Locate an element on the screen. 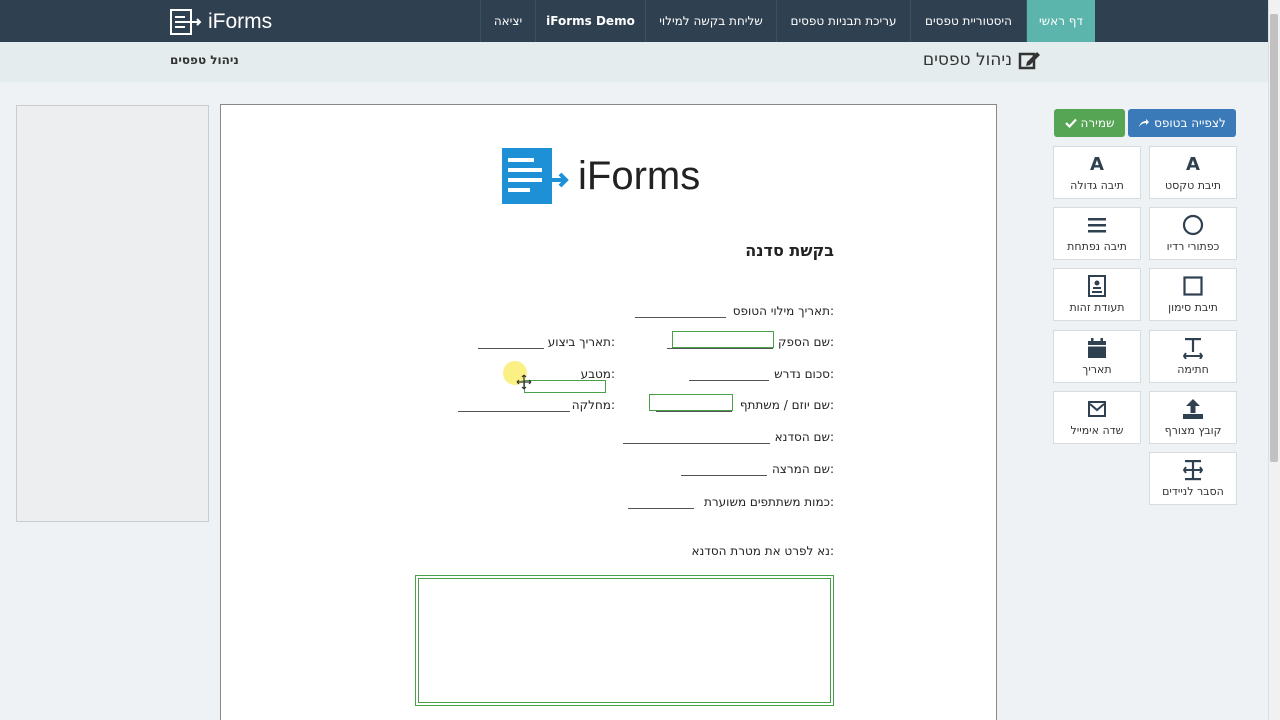 Image resolution: width=1280 pixels, height=720 pixels. tool-large-box: A תיבה גדולה is located at coordinates (1097, 172).